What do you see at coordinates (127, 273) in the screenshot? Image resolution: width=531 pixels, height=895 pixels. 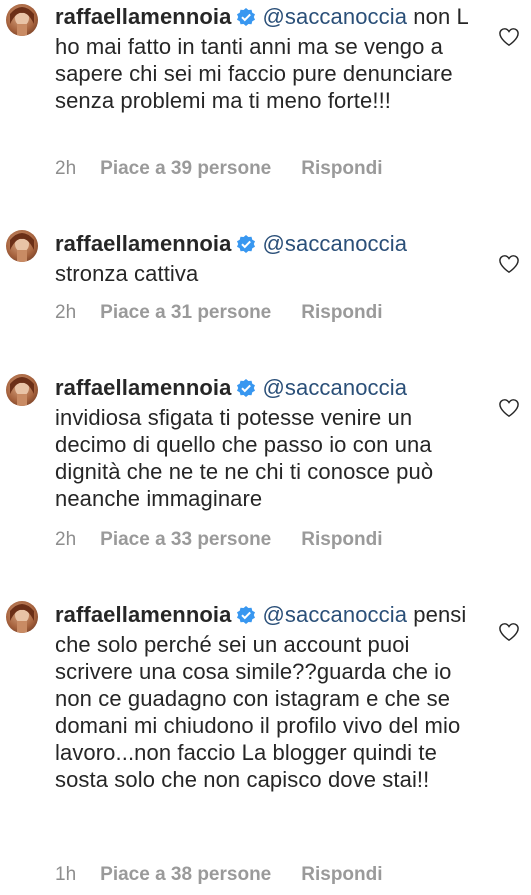 I see `comment-body: stronza cattiva` at bounding box center [127, 273].